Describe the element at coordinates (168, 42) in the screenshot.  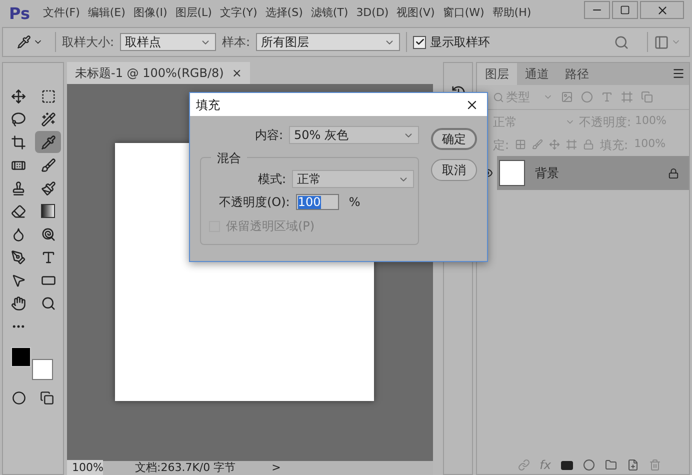
I see `sample-size-dropdown: 取样点` at that location.